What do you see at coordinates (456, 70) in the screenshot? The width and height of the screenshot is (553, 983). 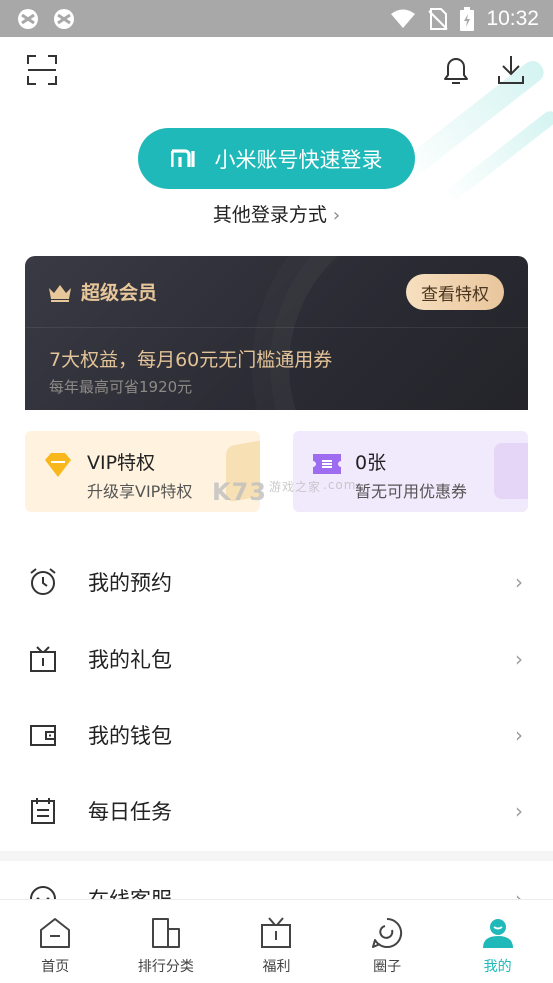 I see `bell-icon` at bounding box center [456, 70].